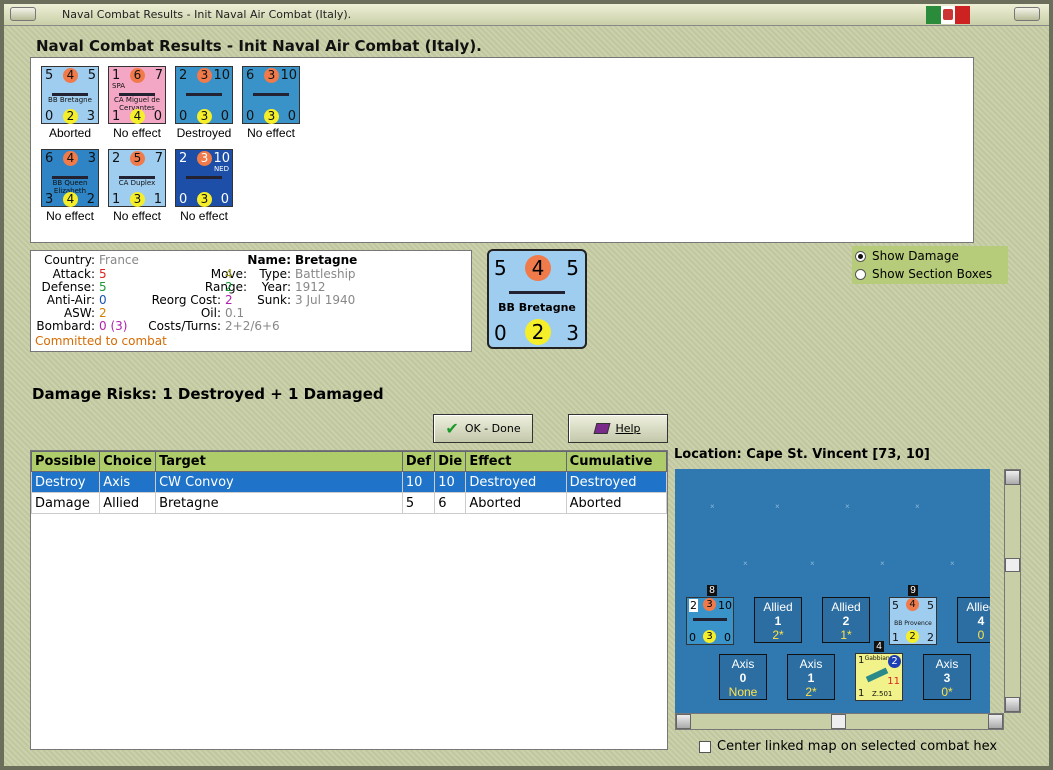  What do you see at coordinates (128, 482) in the screenshot?
I see `table-cell: Axis` at bounding box center [128, 482].